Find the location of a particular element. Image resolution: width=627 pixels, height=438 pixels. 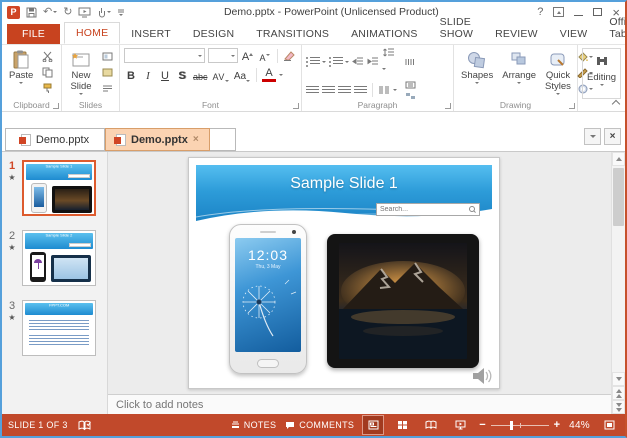

zoom-slider is located at coordinates (519, 425).